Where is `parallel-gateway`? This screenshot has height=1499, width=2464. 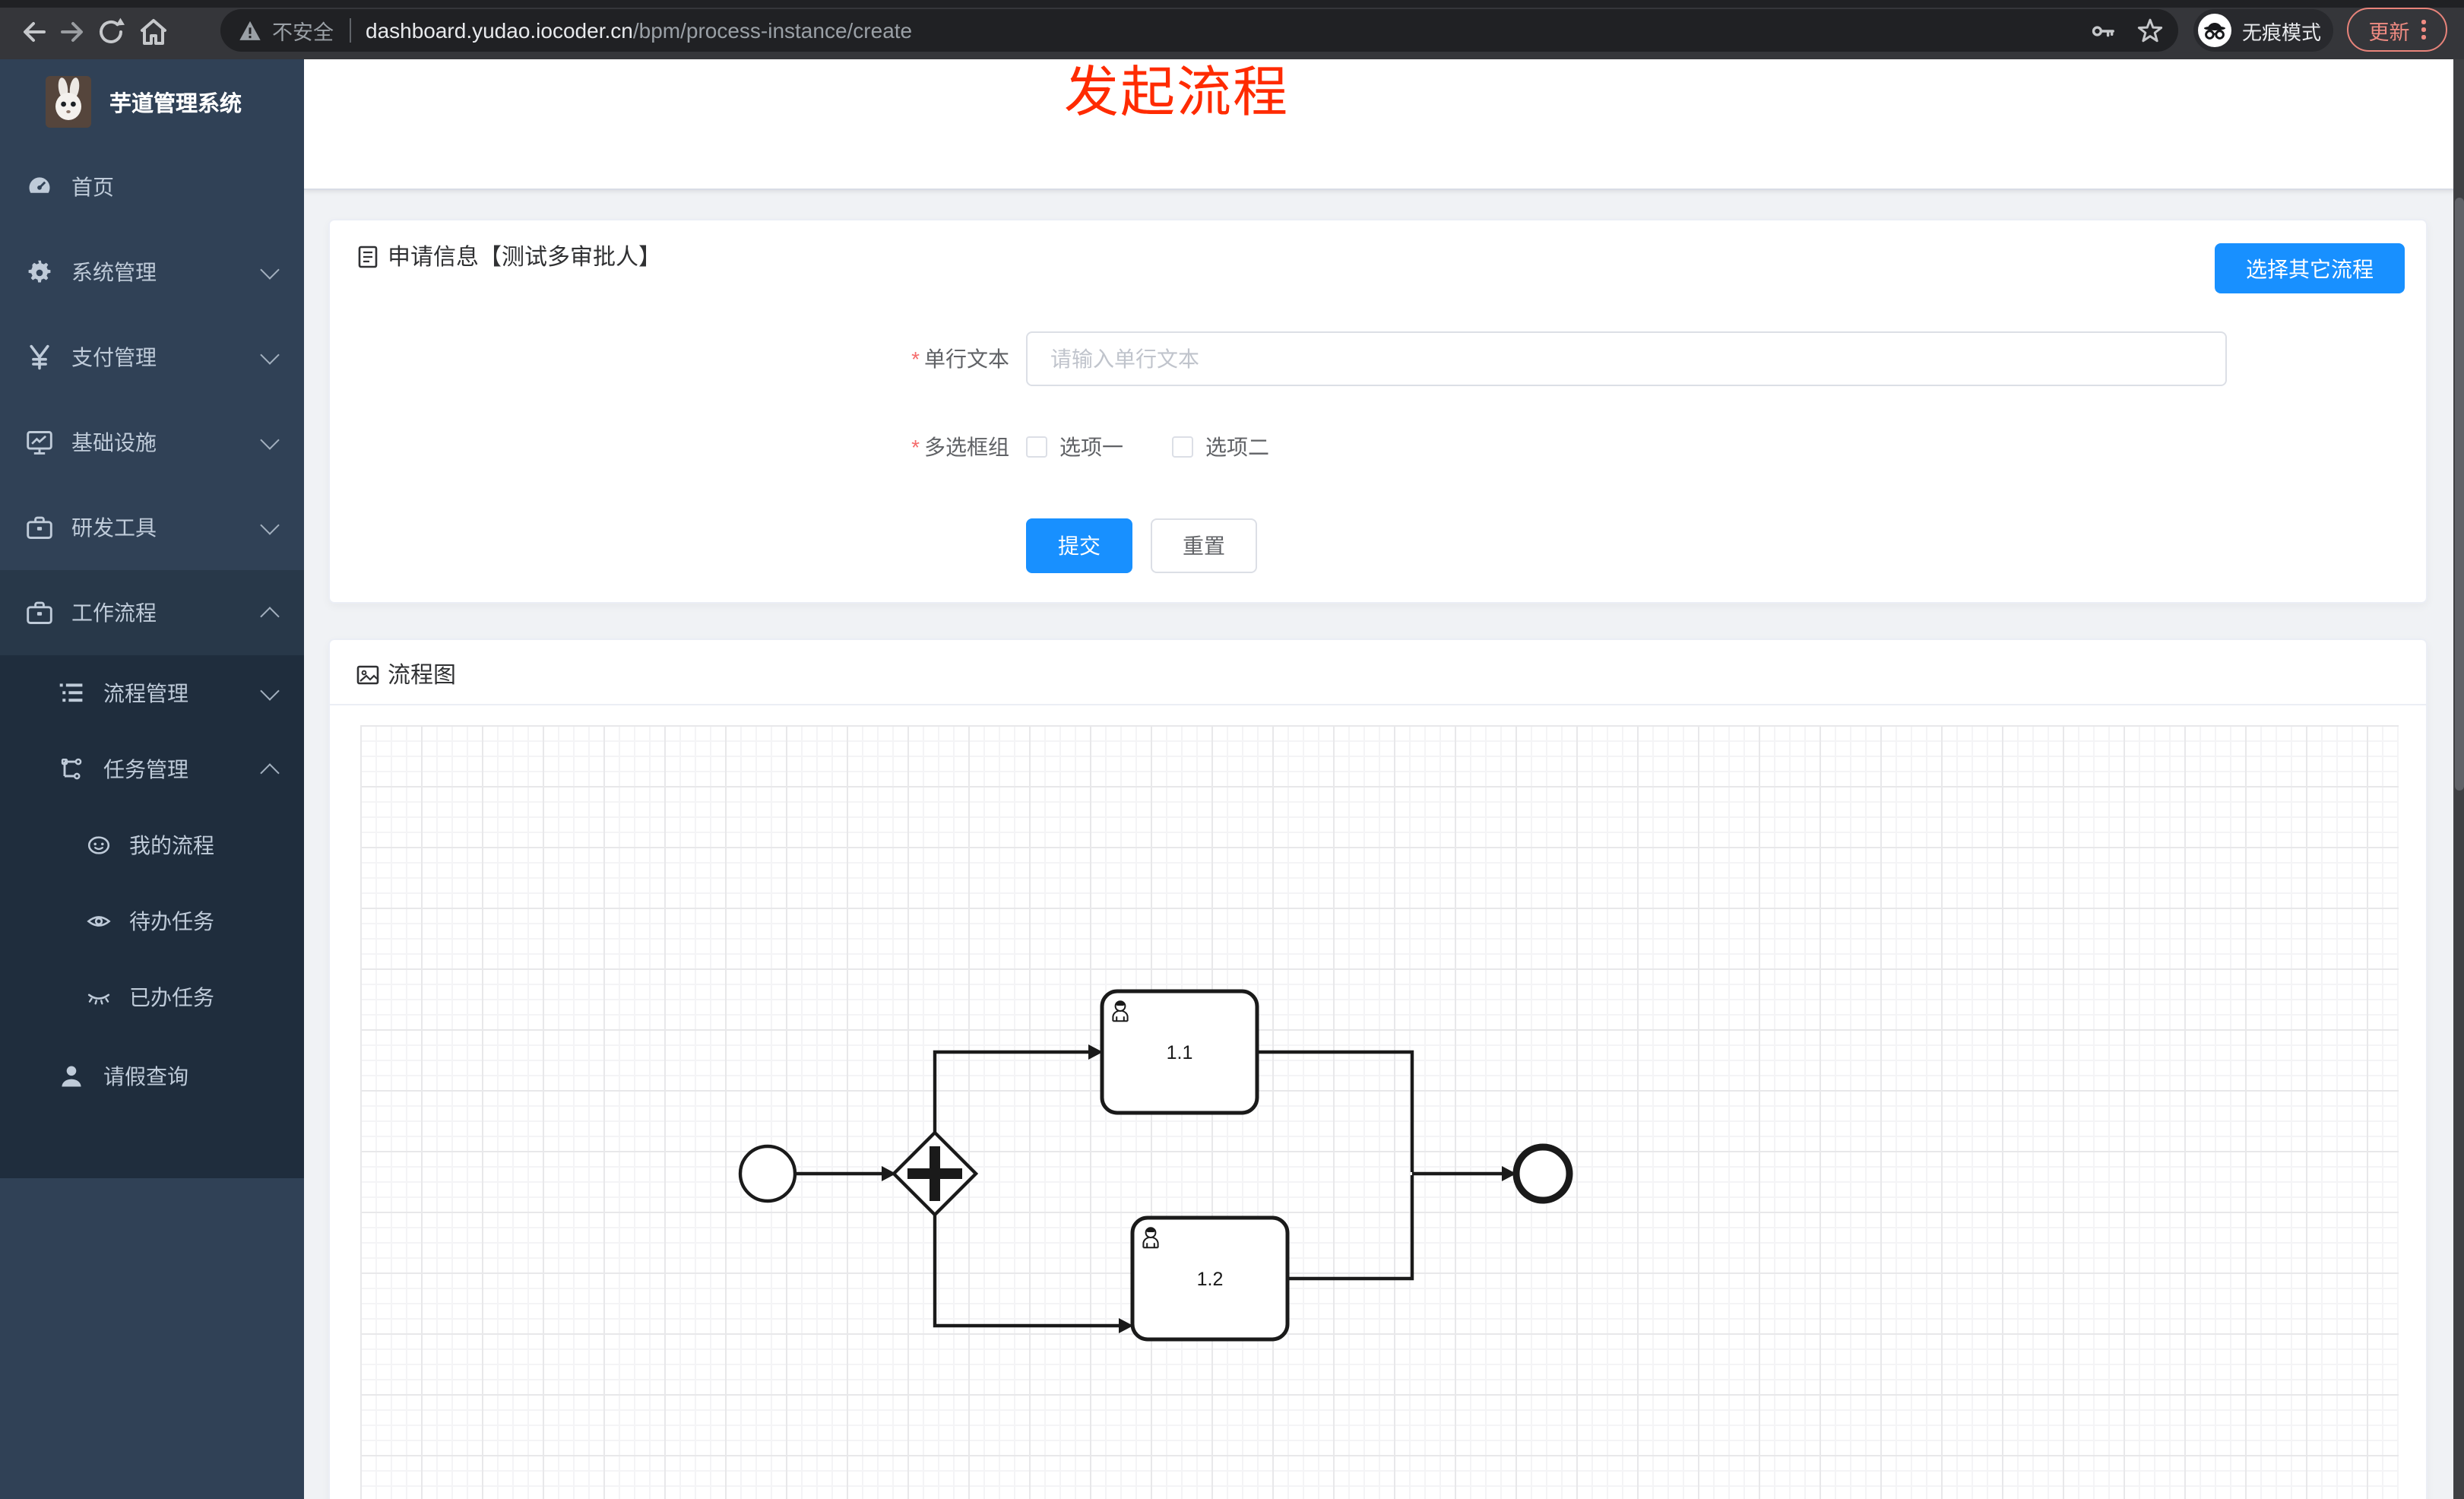 parallel-gateway is located at coordinates (935, 1174).